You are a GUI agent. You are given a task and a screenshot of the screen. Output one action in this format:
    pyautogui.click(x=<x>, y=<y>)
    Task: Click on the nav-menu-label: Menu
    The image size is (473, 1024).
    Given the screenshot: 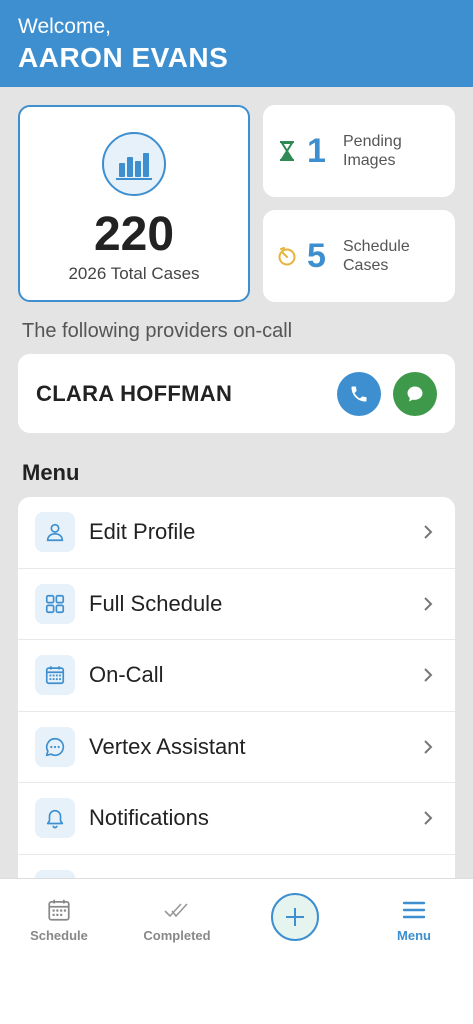 What is the action you would take?
    pyautogui.click(x=414, y=935)
    